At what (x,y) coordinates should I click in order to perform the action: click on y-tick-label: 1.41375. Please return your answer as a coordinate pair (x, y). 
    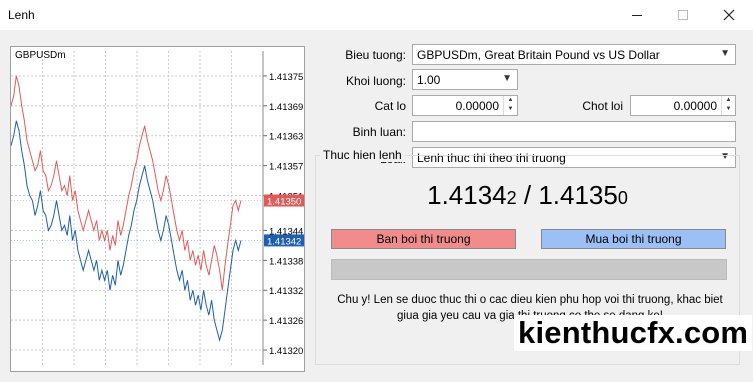
    Looking at the image, I should click on (286, 77).